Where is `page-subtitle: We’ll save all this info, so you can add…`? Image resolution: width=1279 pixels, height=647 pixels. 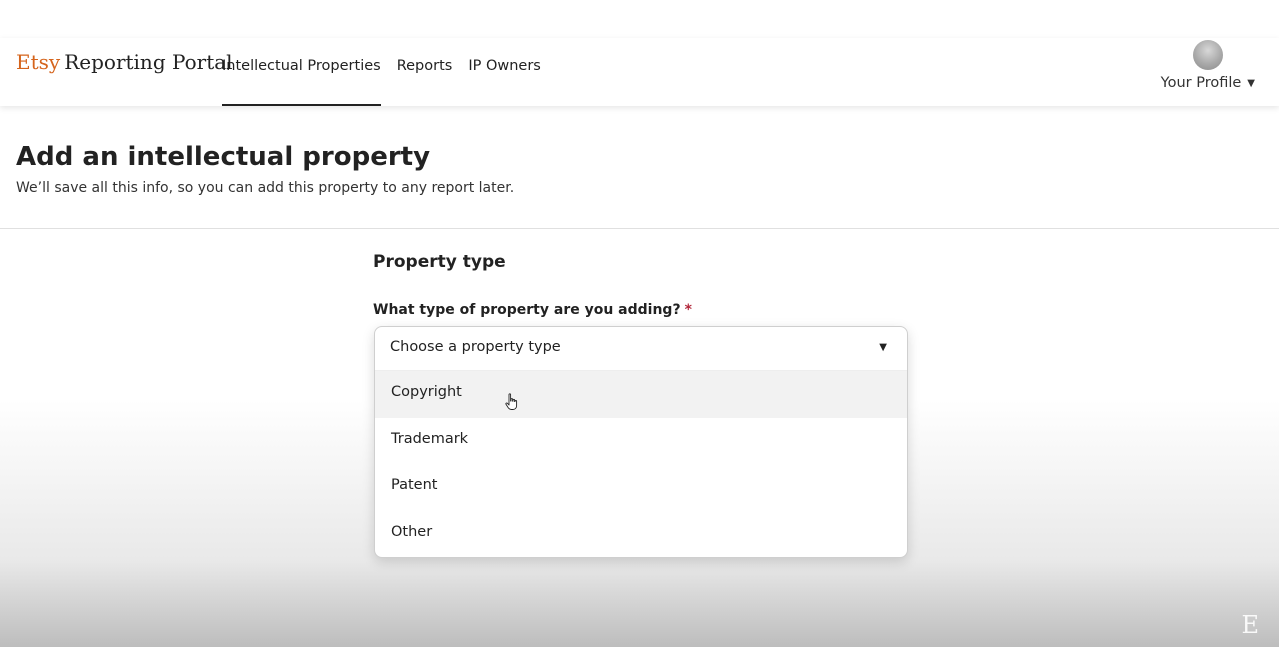 page-subtitle: We’ll save all this info, so you can add… is located at coordinates (265, 188).